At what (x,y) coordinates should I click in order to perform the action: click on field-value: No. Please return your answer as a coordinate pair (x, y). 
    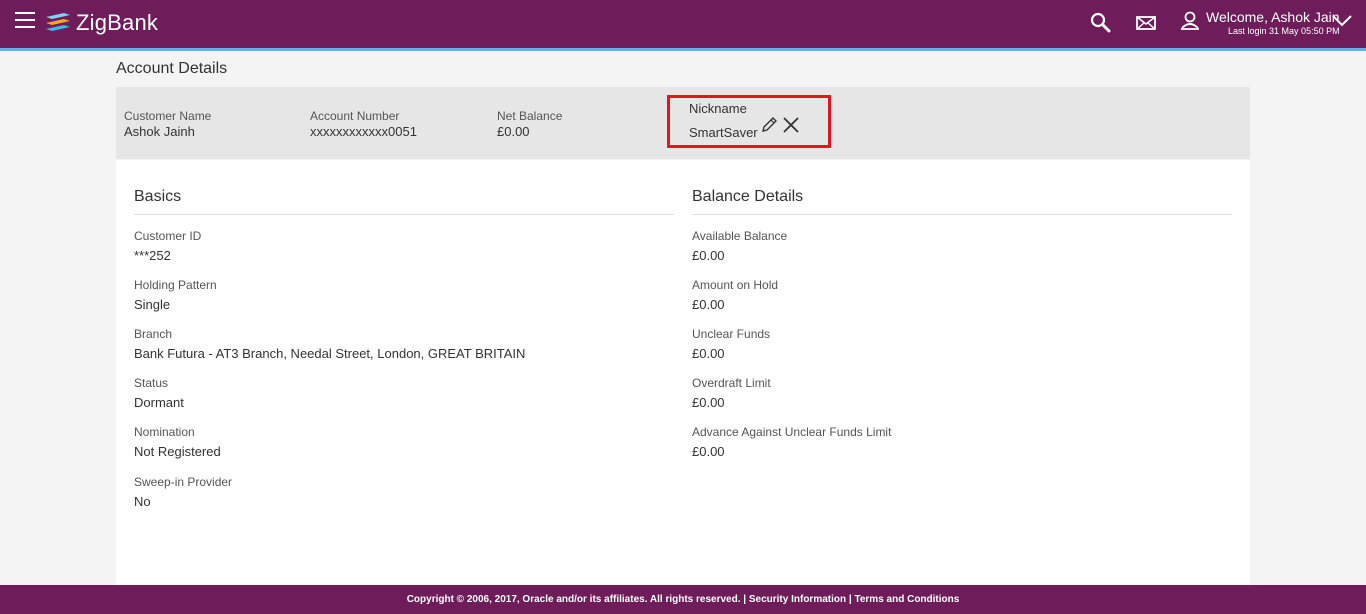
    Looking at the image, I should click on (142, 501).